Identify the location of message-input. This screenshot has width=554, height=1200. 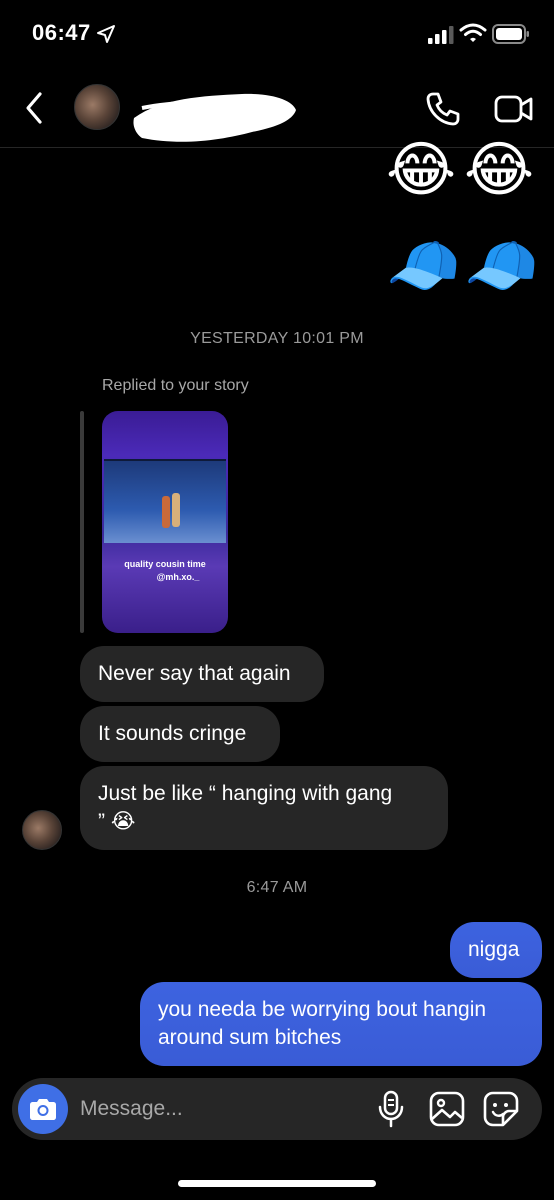
(220, 1109).